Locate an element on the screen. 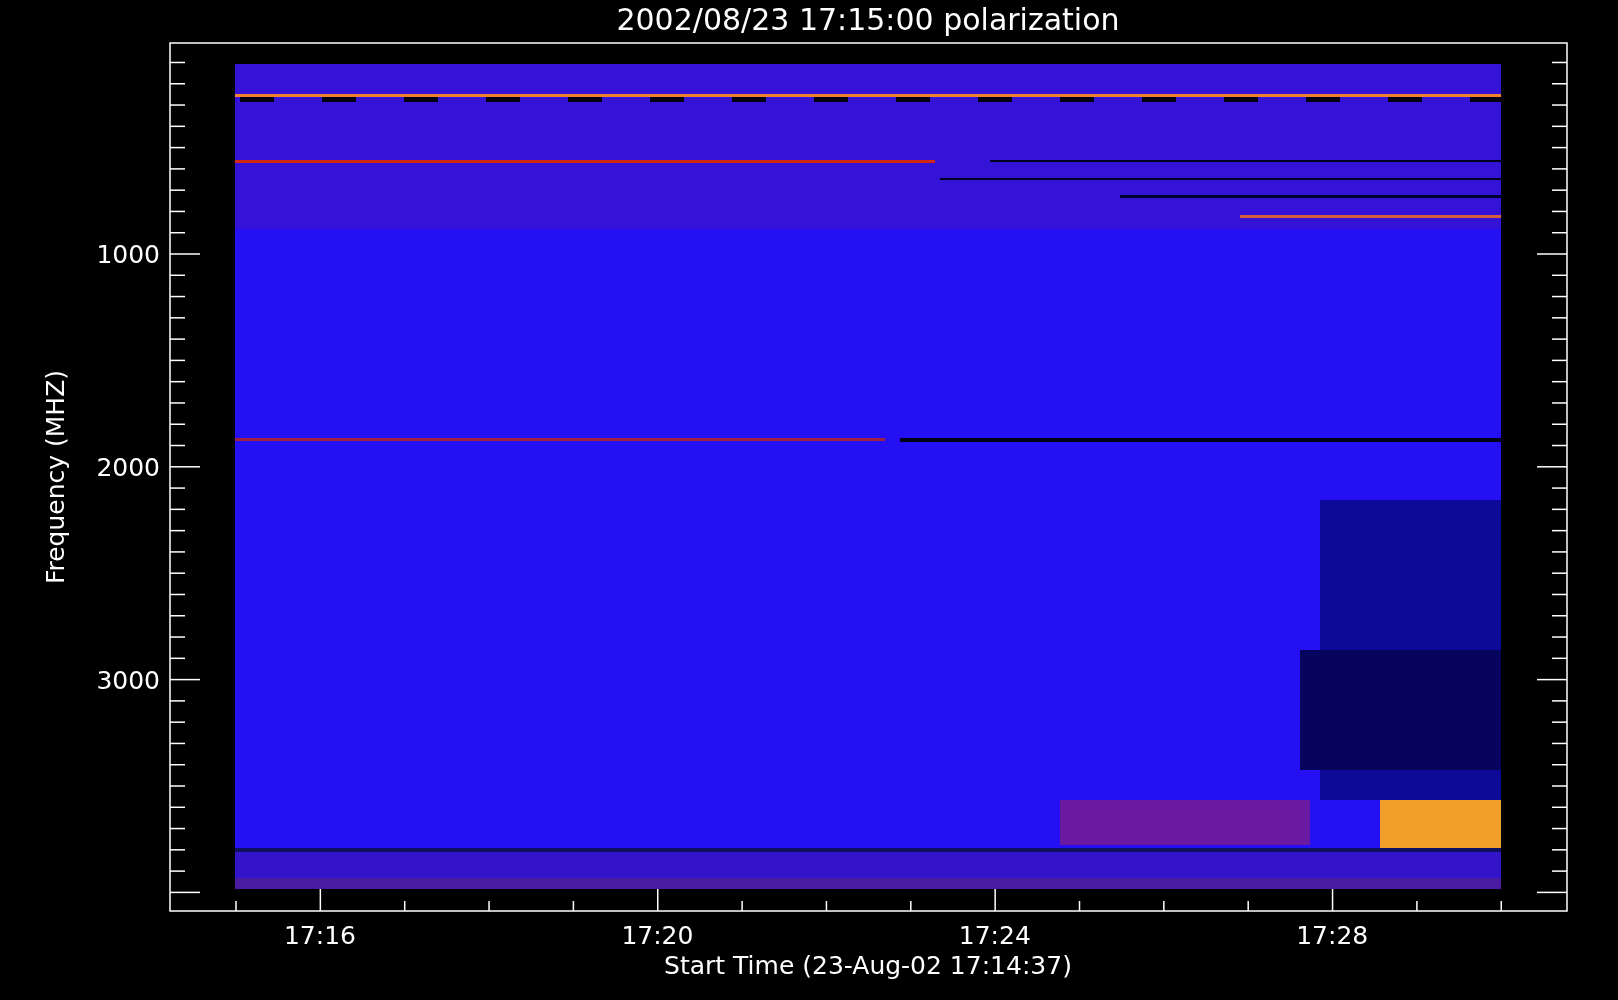 The image size is (1618, 1000). x-tick-label: 17:20 is located at coordinates (657, 935).